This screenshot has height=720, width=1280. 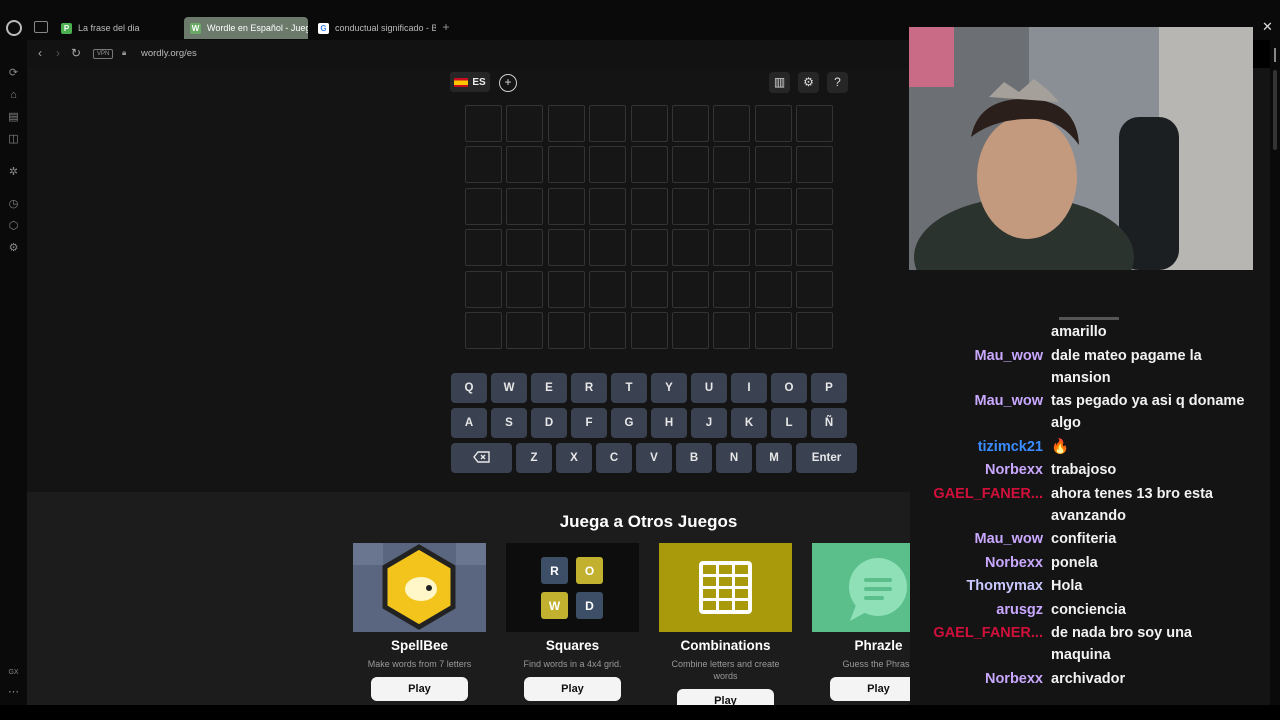 I want to click on key-l: L, so click(x=789, y=423).